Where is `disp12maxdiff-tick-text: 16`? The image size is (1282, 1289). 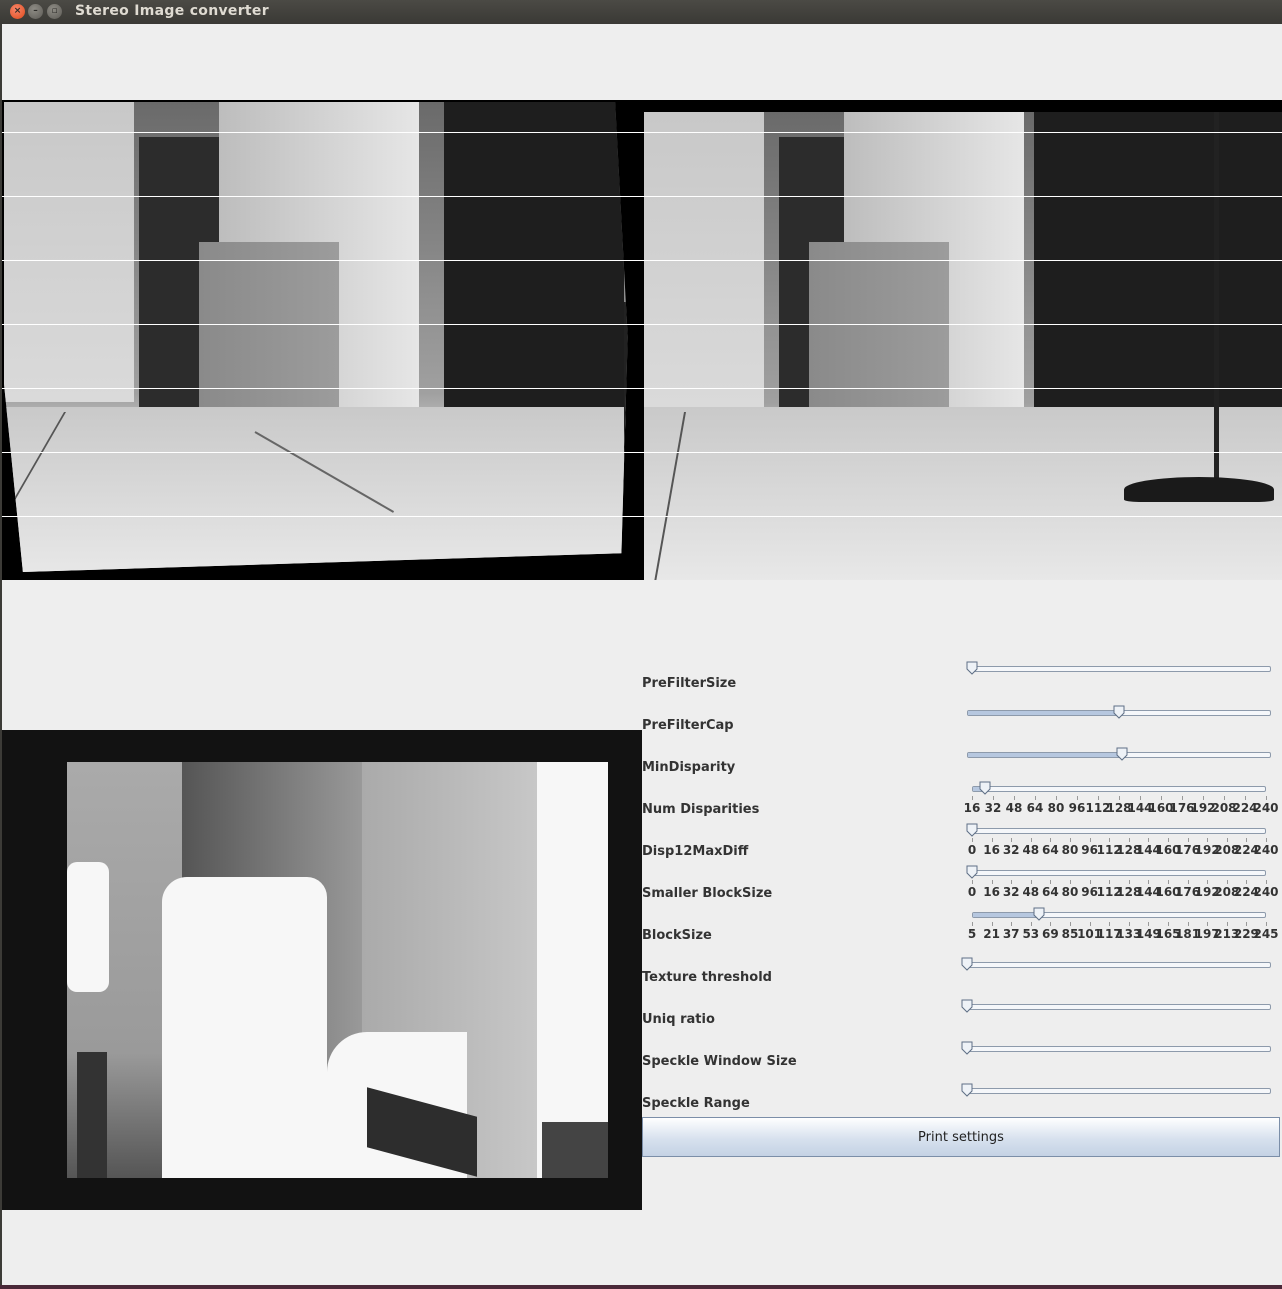 disp12maxdiff-tick-text: 16 is located at coordinates (991, 850).